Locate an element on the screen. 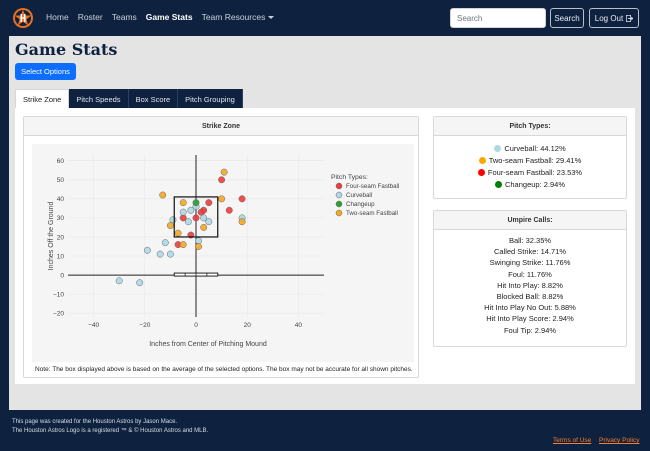 Image resolution: width=650 pixels, height=451 pixels. x-tick-label: −40 is located at coordinates (93, 325).